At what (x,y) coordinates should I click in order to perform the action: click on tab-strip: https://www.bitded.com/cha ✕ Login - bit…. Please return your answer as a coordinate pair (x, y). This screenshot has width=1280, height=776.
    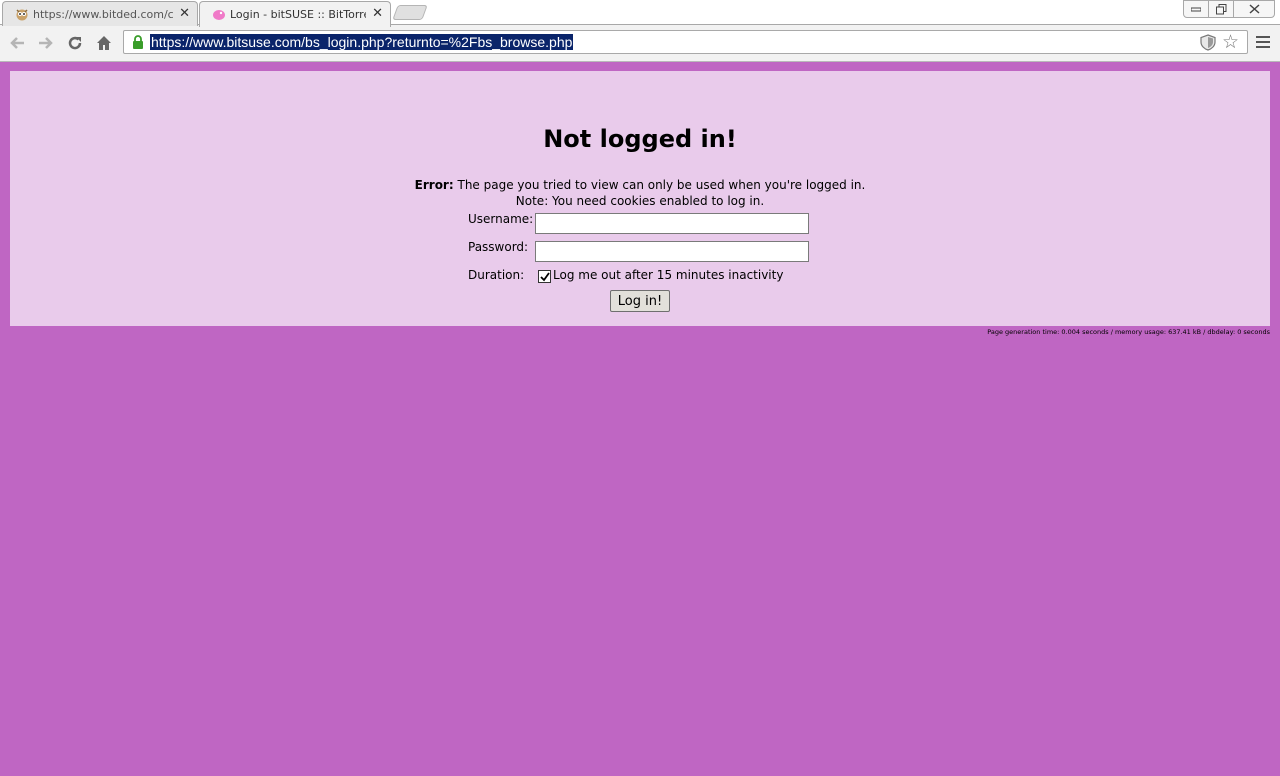
    Looking at the image, I should click on (640, 13).